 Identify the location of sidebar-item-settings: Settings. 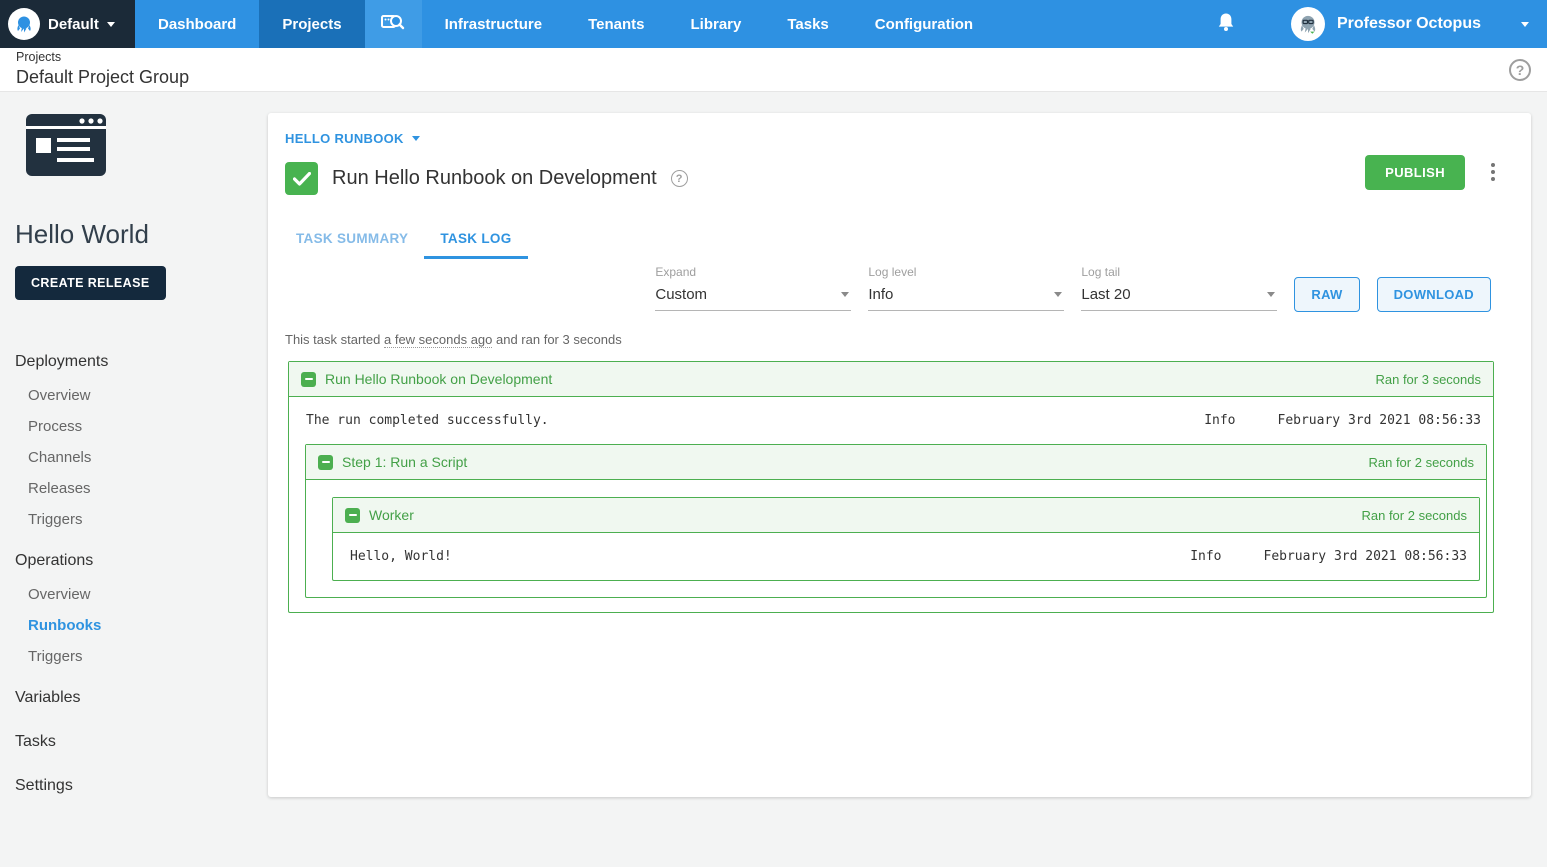
(134, 786).